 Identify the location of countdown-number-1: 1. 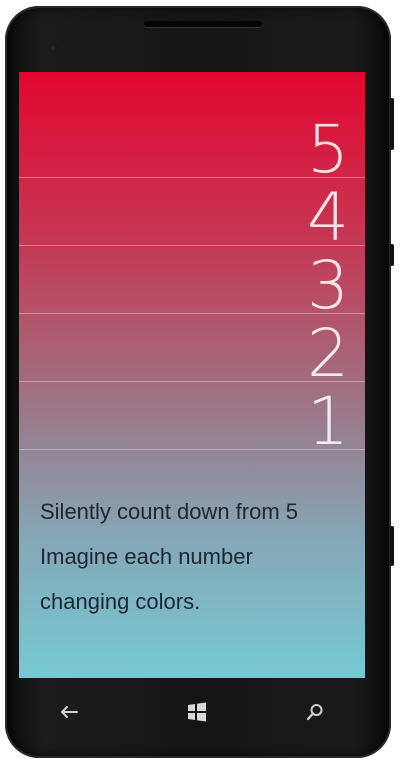
(328, 421).